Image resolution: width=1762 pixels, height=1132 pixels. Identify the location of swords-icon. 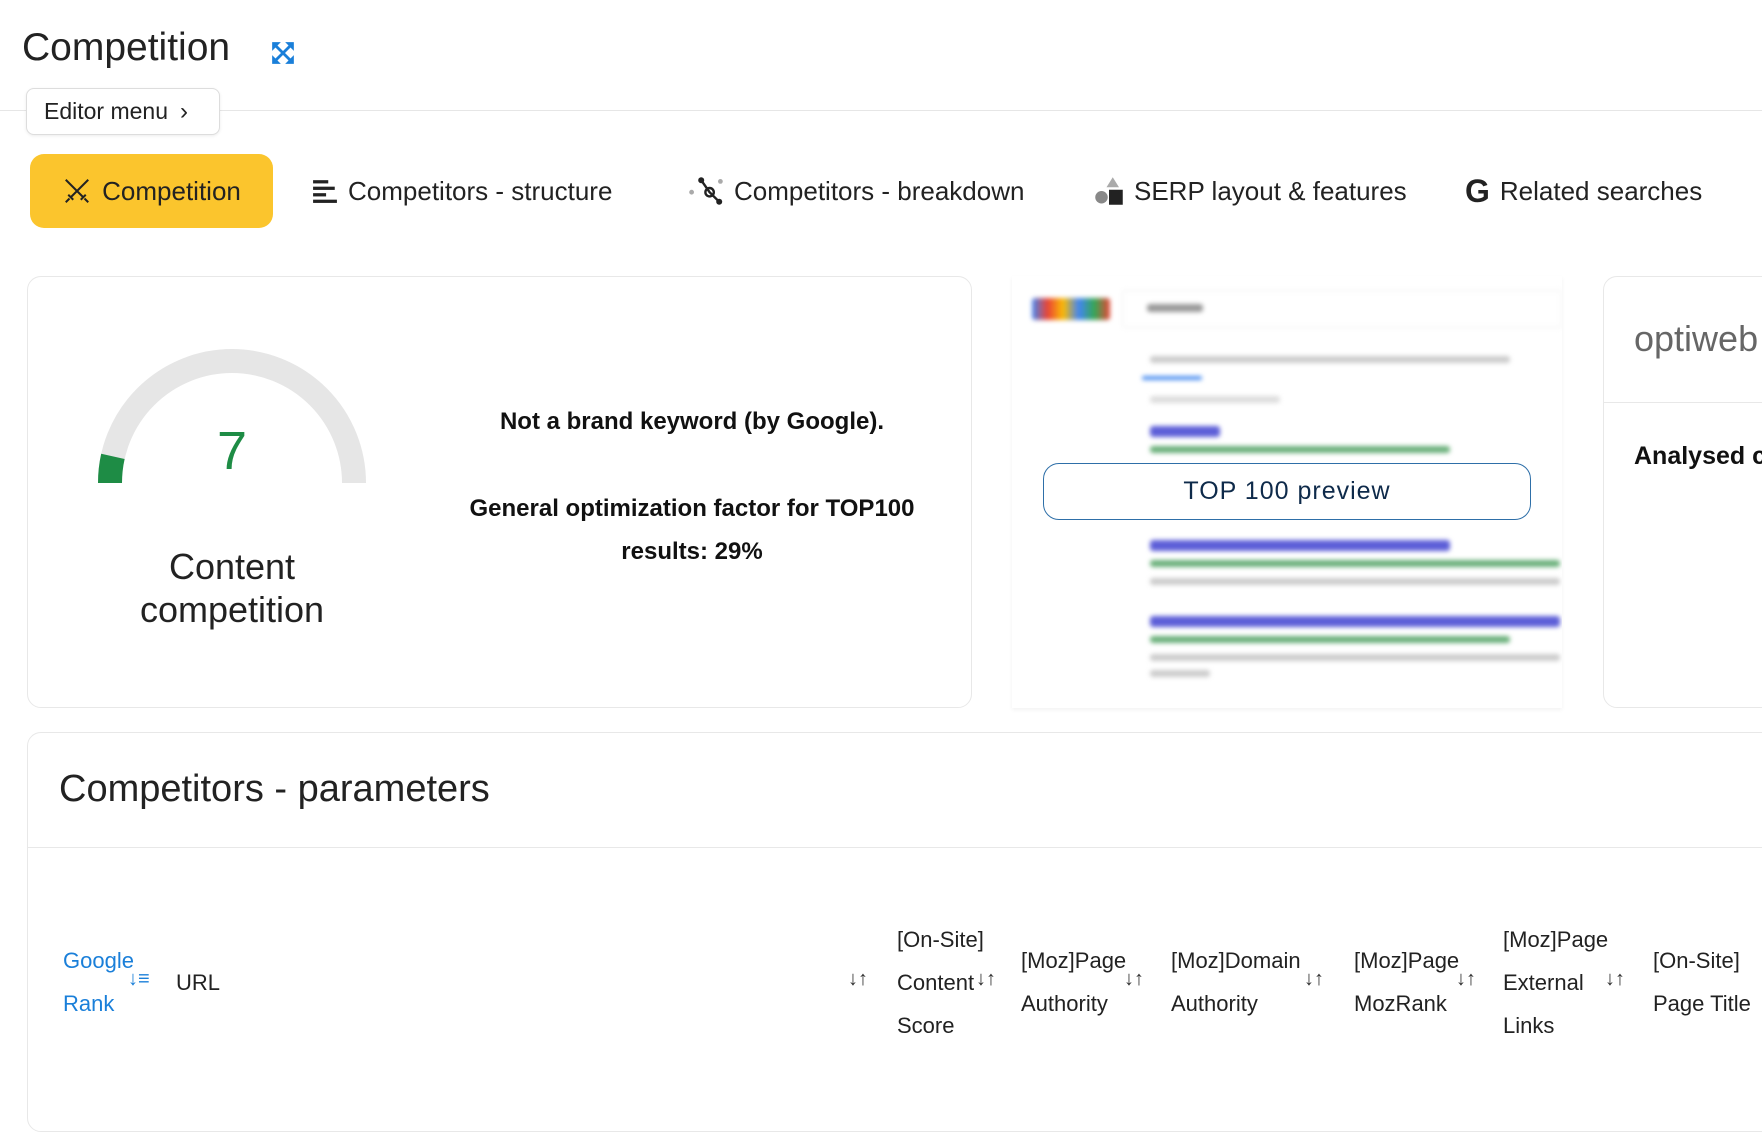
(77, 191).